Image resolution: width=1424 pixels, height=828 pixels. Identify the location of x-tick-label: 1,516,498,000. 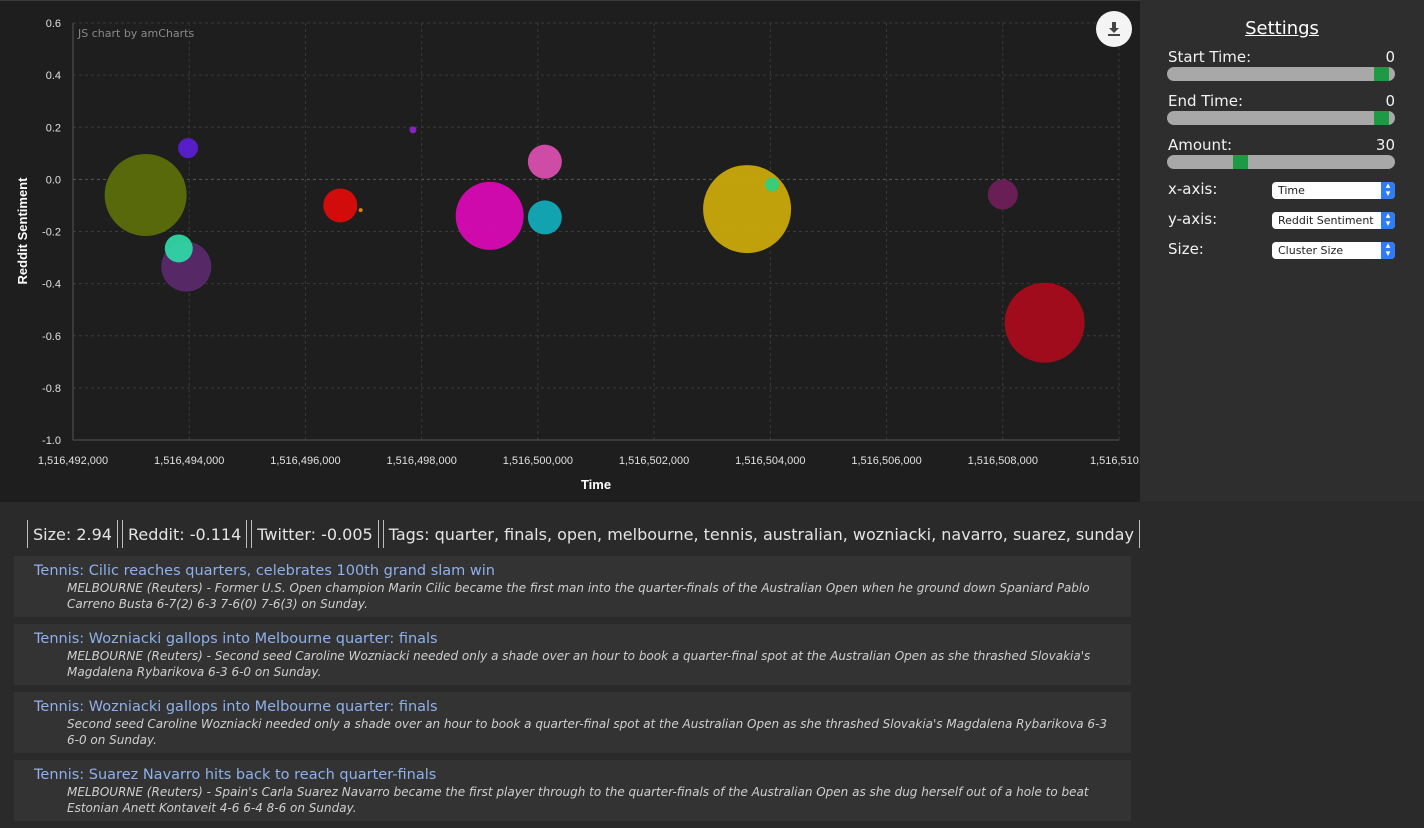
(421, 461).